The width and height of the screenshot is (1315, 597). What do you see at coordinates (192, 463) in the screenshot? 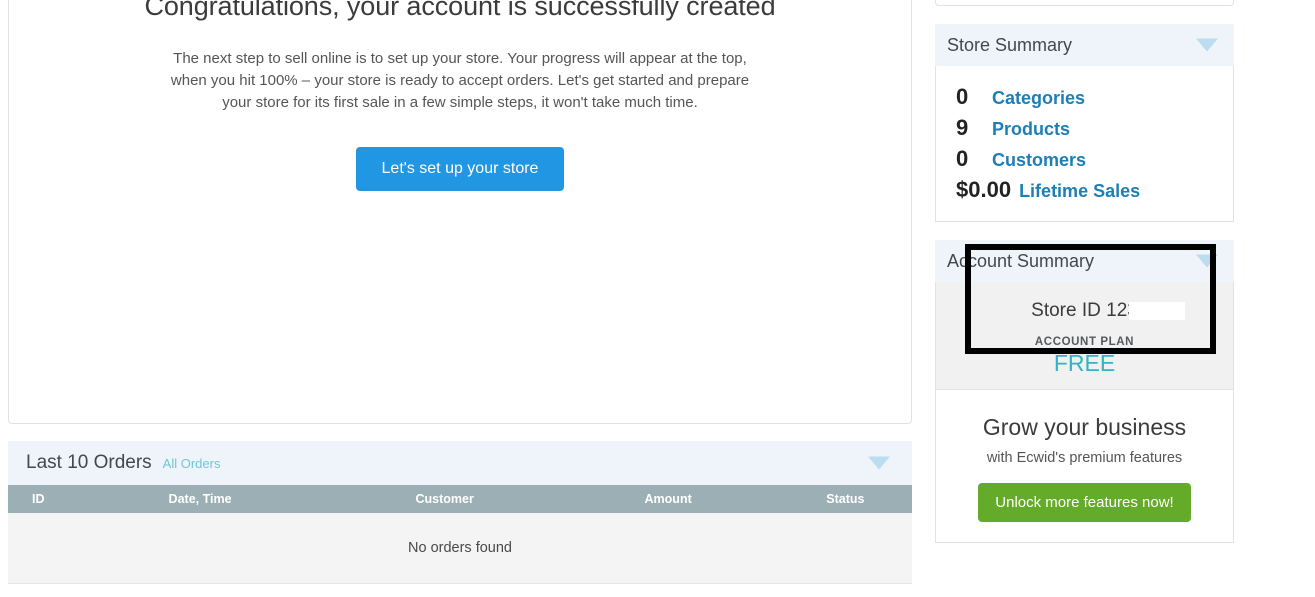
I see `all-orders-link: All Orders` at bounding box center [192, 463].